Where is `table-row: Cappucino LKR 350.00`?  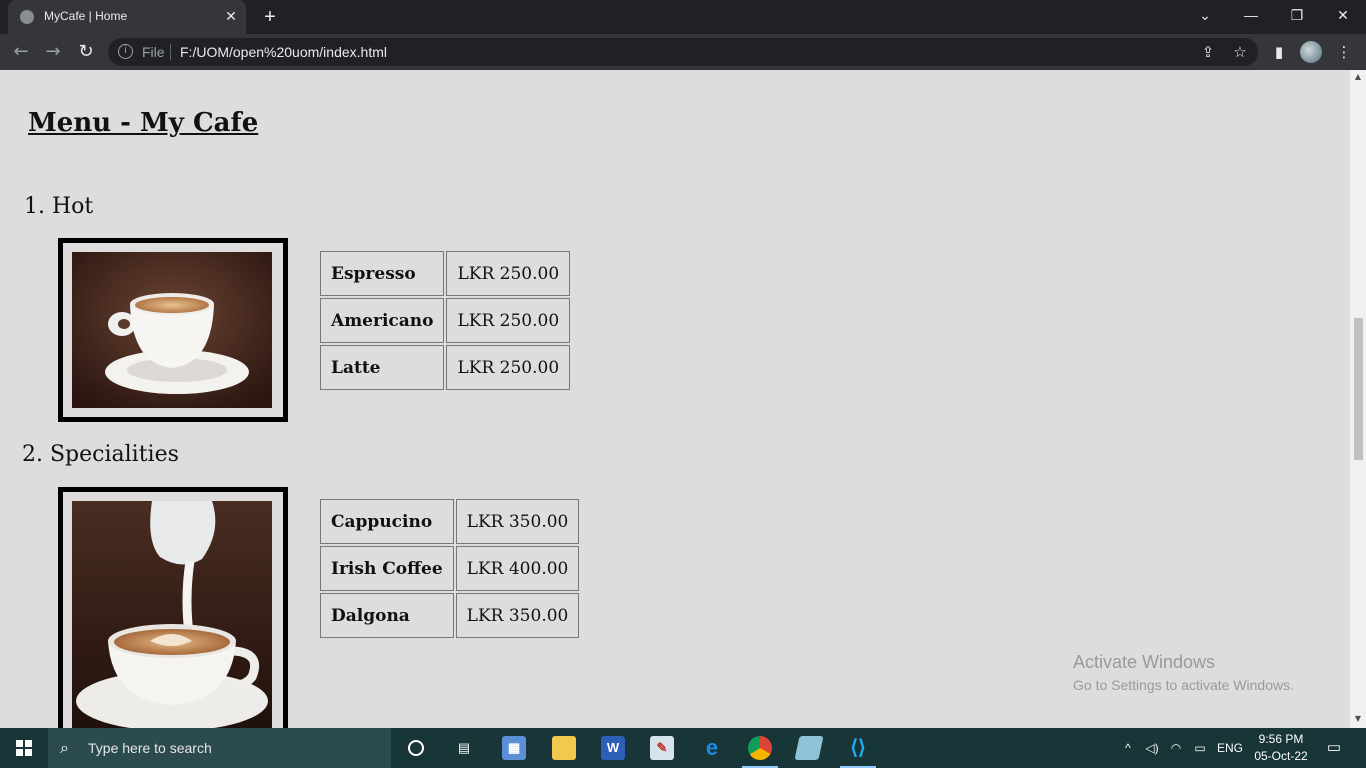 table-row: Cappucino LKR 350.00 is located at coordinates (450, 521).